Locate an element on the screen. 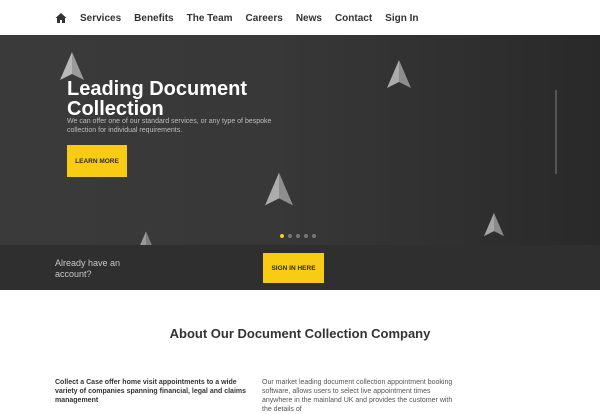 The height and width of the screenshot is (414, 600). nav-item-contact: Contact is located at coordinates (353, 18).